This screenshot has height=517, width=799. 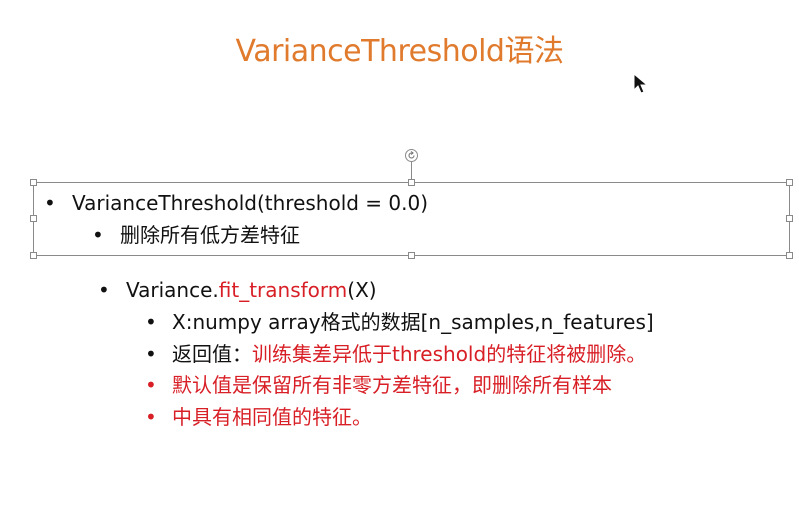 What do you see at coordinates (210, 235) in the screenshot?
I see `textbox-line-description: 删除所有低方差特征` at bounding box center [210, 235].